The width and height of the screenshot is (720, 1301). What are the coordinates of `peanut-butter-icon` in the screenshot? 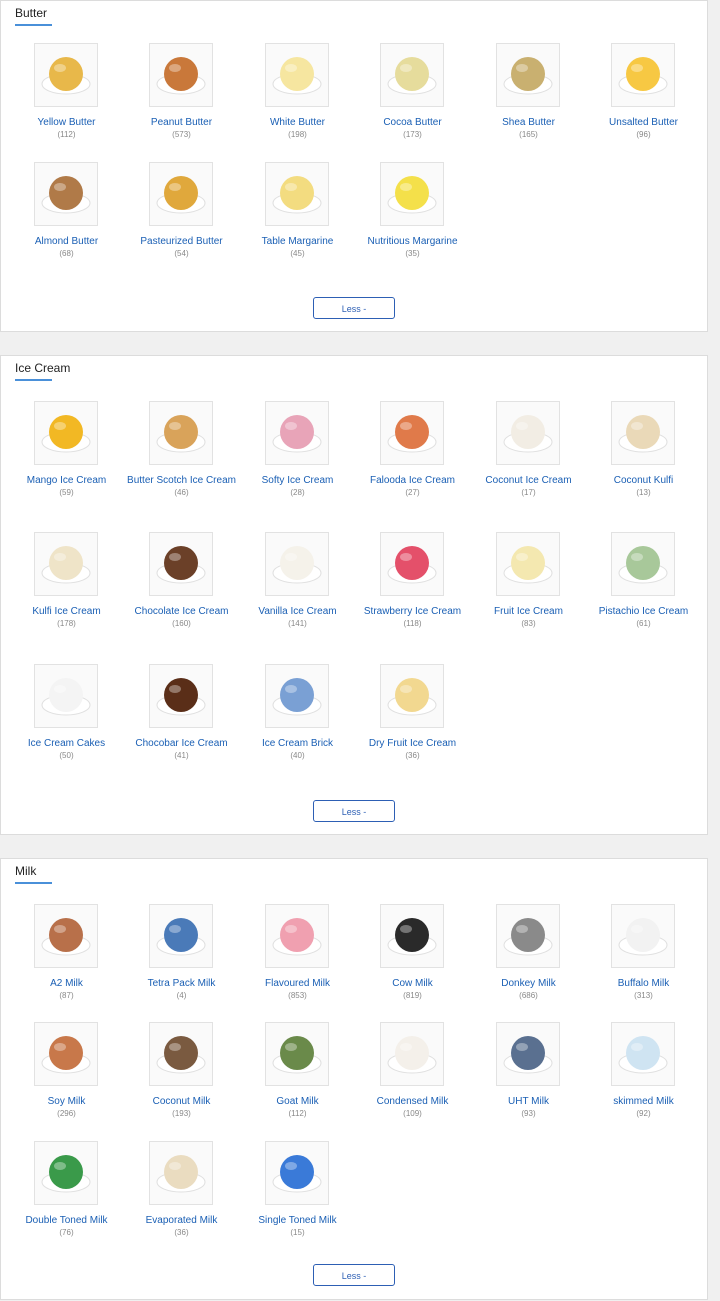 It's located at (181, 75).